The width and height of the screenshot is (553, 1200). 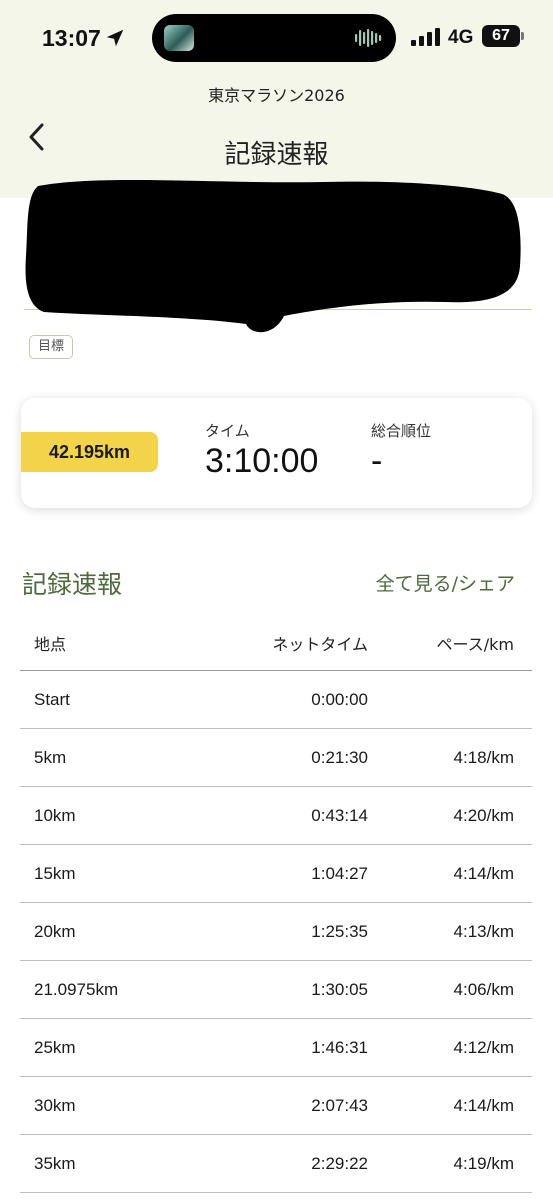 What do you see at coordinates (52, 699) in the screenshot?
I see `split-point: Start` at bounding box center [52, 699].